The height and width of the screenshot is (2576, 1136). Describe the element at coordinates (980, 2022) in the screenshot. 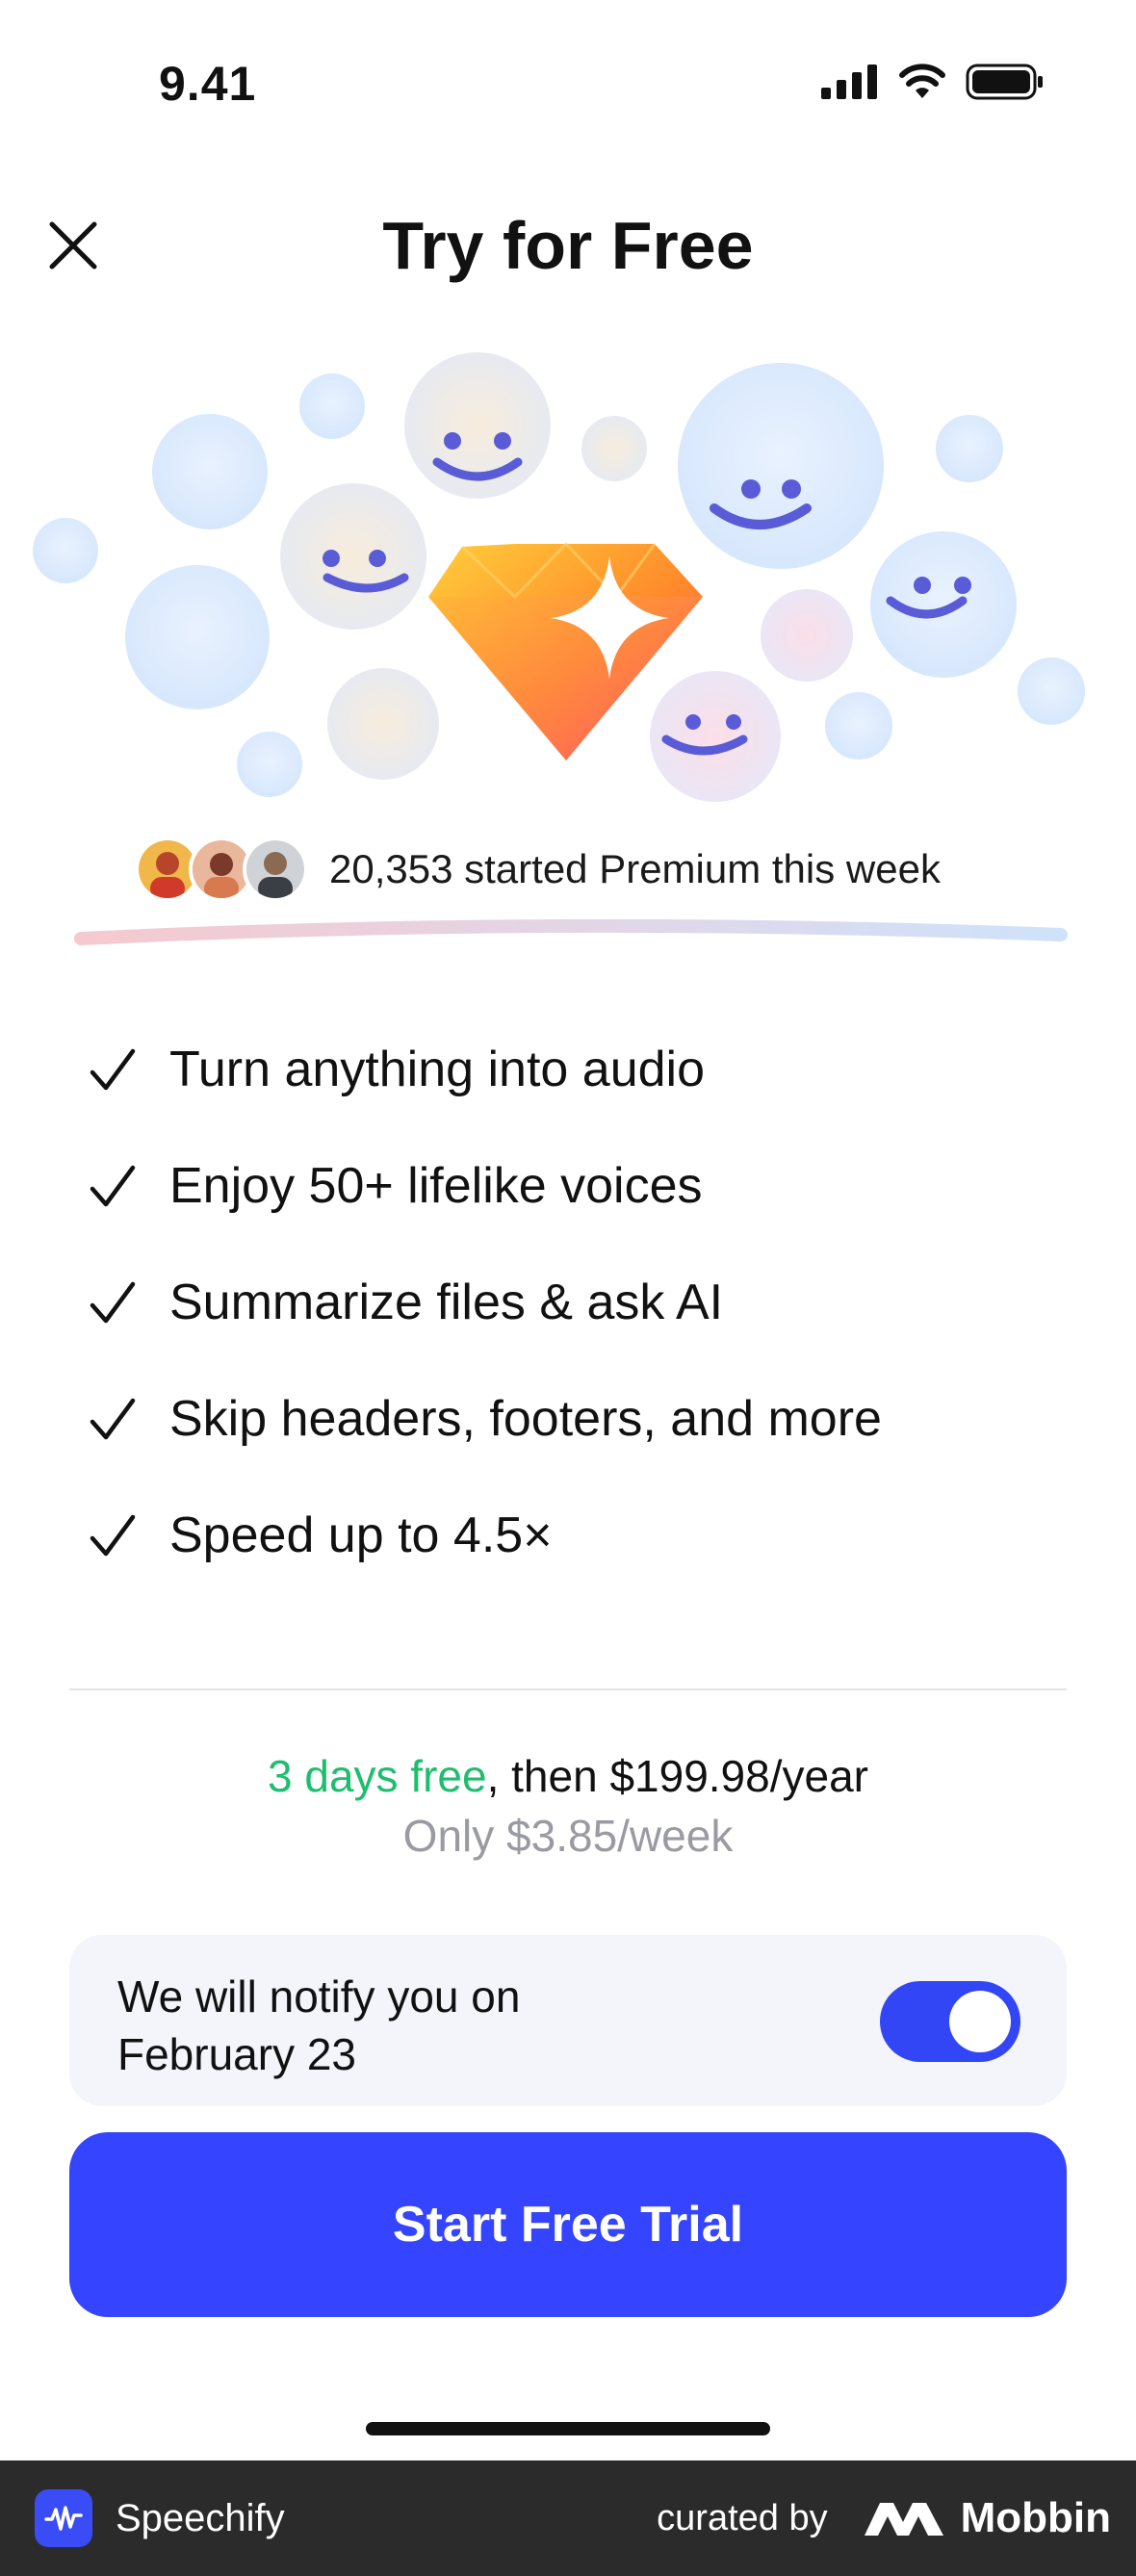

I see `toggle-knob` at that location.